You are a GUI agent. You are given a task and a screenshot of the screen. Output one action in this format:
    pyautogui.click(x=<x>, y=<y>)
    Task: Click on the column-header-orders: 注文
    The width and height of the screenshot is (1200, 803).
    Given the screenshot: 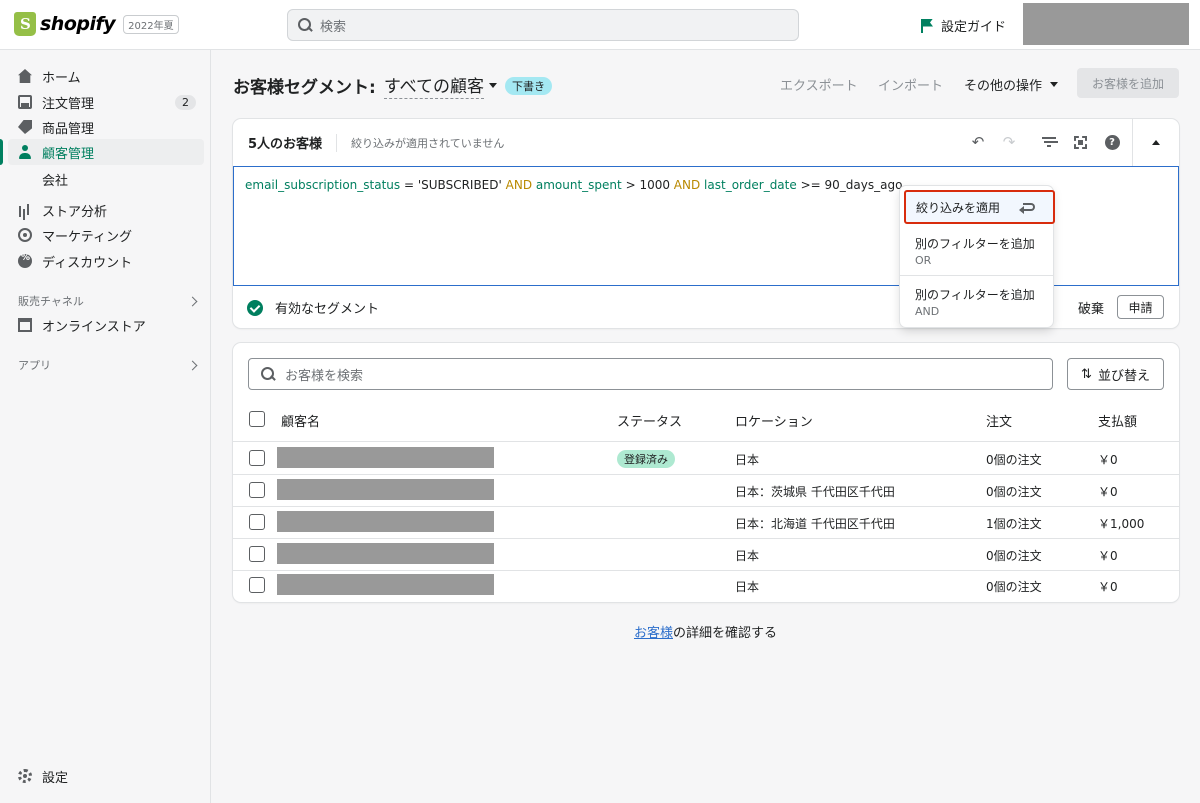 What is the action you would take?
    pyautogui.click(x=999, y=420)
    